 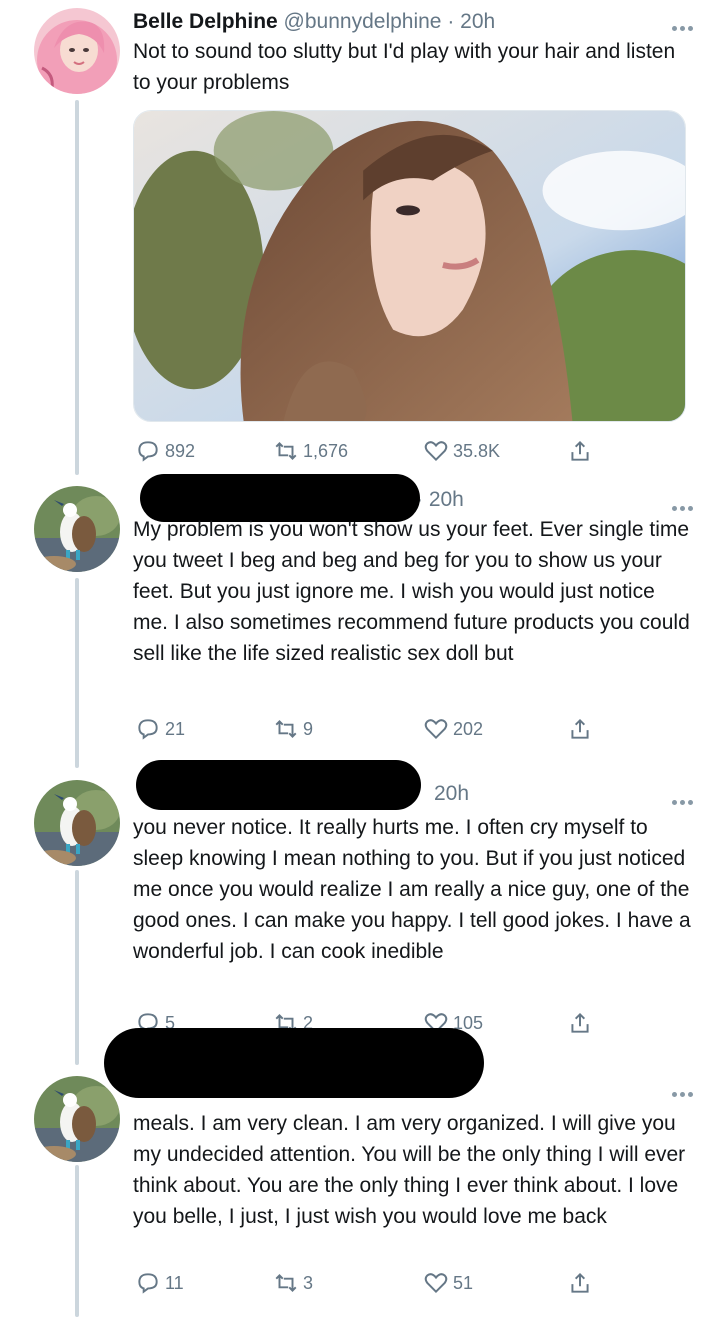 What do you see at coordinates (373, 729) in the screenshot?
I see `tweet-actions: 21 9 202` at bounding box center [373, 729].